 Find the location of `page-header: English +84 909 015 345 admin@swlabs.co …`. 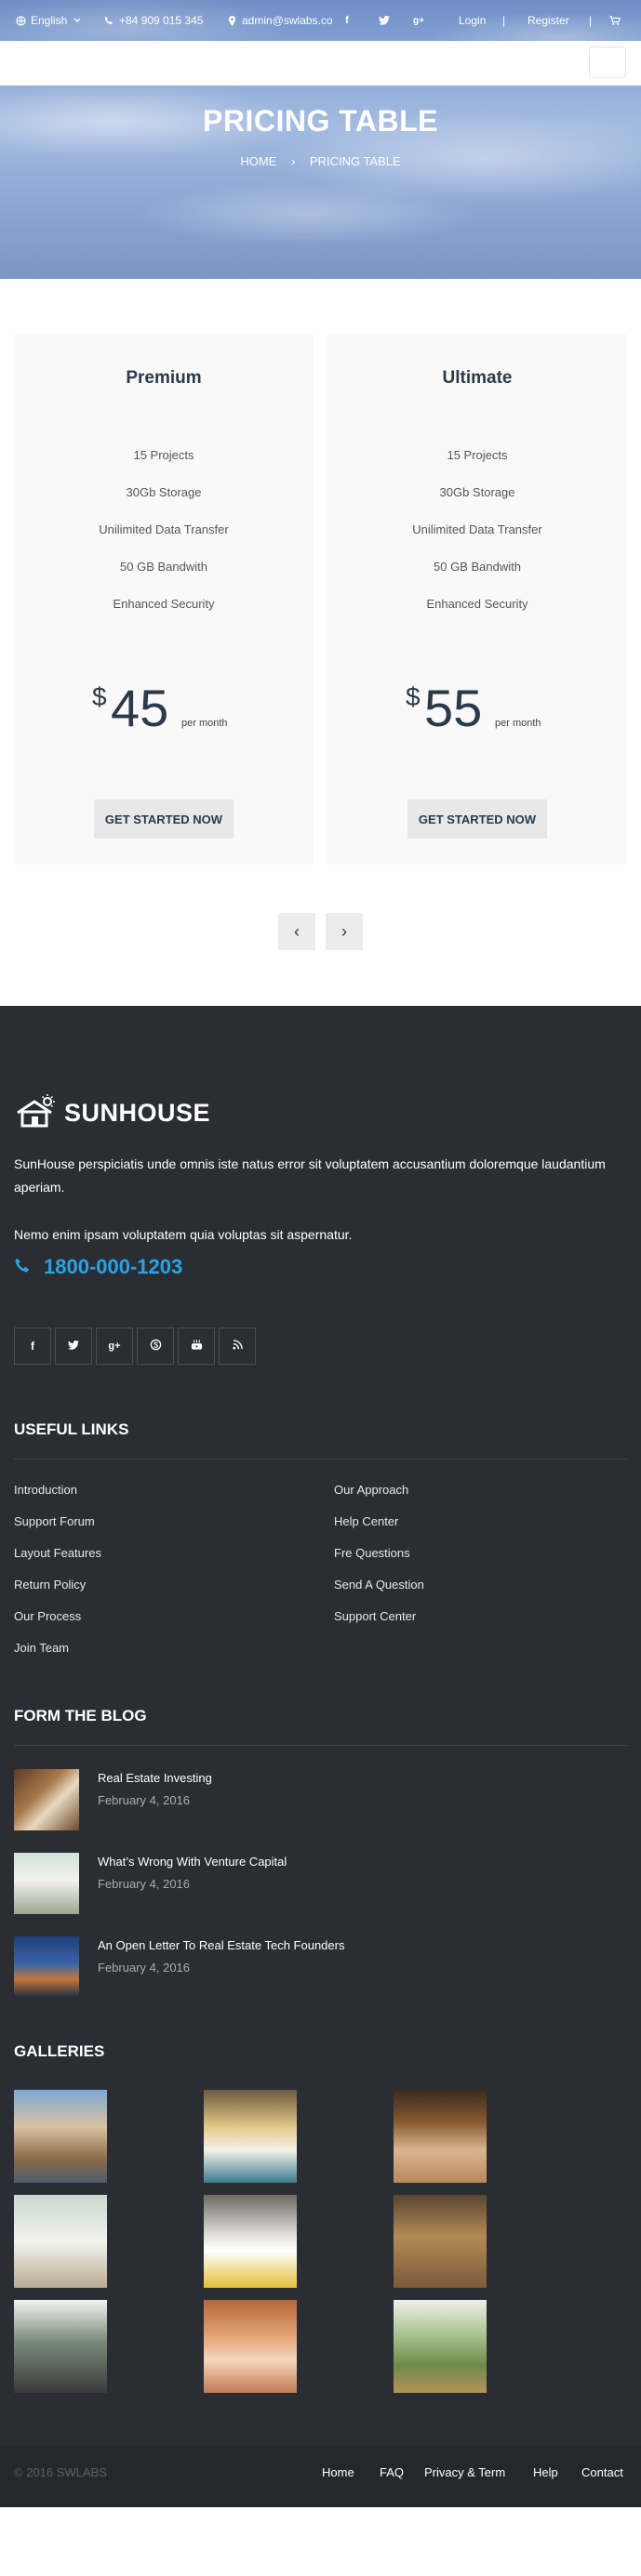

page-header: English +84 909 015 345 admin@swlabs.co … is located at coordinates (320, 139).